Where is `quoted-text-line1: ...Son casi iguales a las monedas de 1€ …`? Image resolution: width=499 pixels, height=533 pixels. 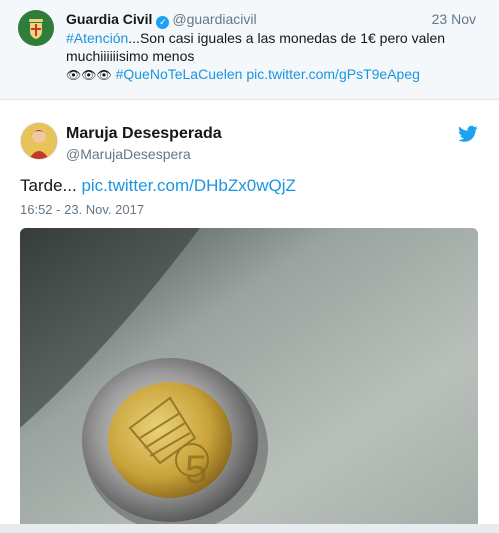 quoted-text-line1: ...Son casi iguales a las monedas de 1€ … is located at coordinates (287, 38).